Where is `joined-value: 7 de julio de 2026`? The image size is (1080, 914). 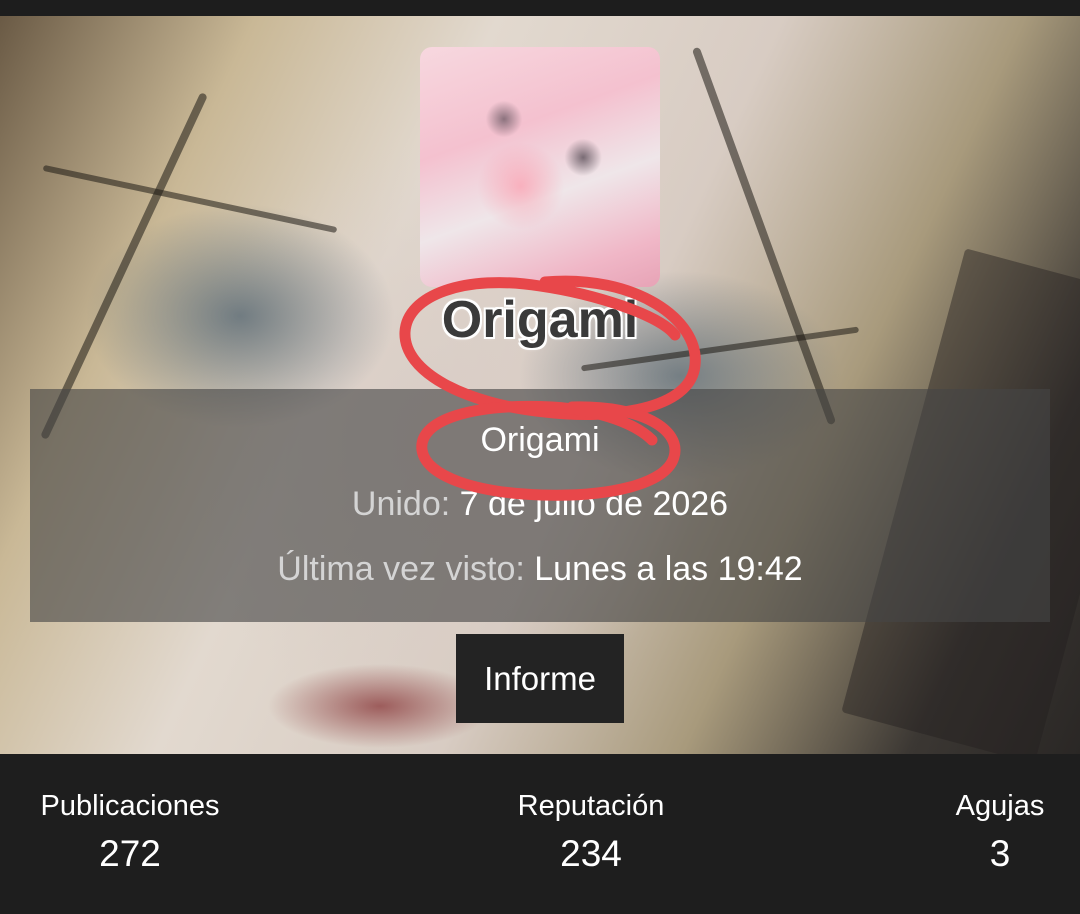 joined-value: 7 de julio de 2026 is located at coordinates (594, 504).